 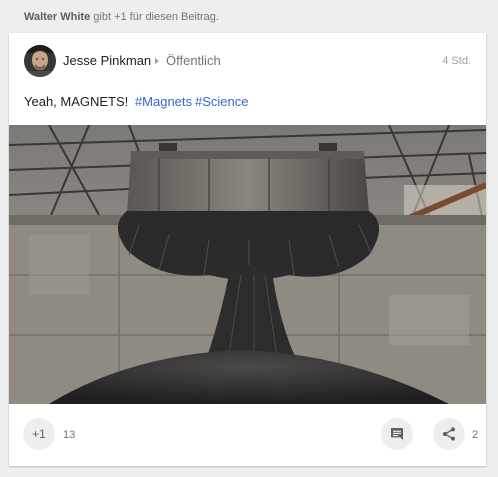 What do you see at coordinates (40, 61) in the screenshot?
I see `avatar` at bounding box center [40, 61].